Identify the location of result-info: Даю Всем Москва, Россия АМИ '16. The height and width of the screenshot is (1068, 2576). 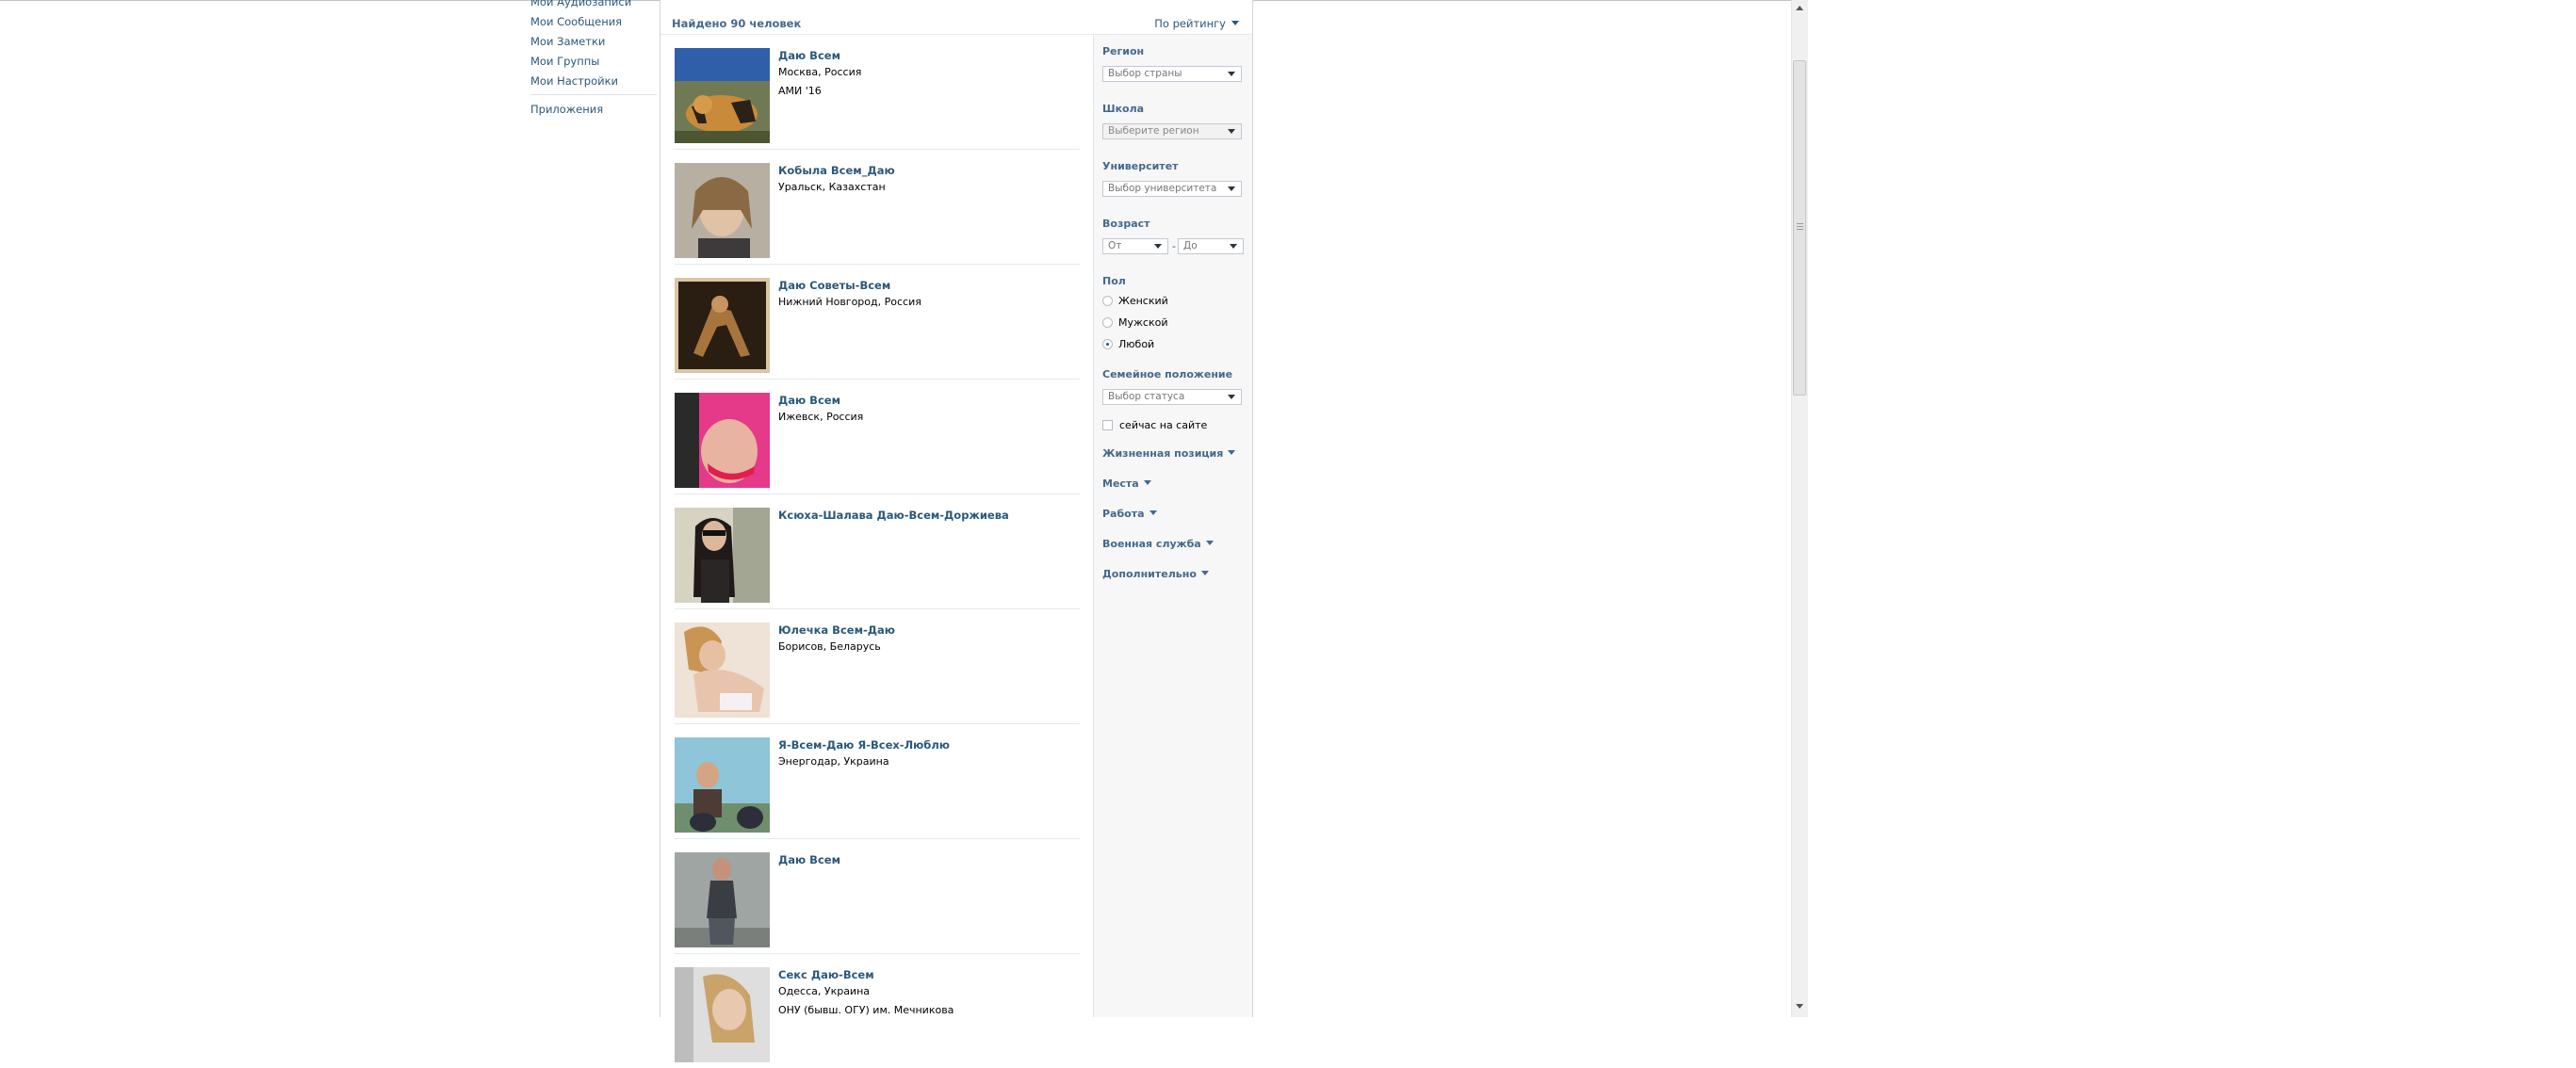
(819, 74).